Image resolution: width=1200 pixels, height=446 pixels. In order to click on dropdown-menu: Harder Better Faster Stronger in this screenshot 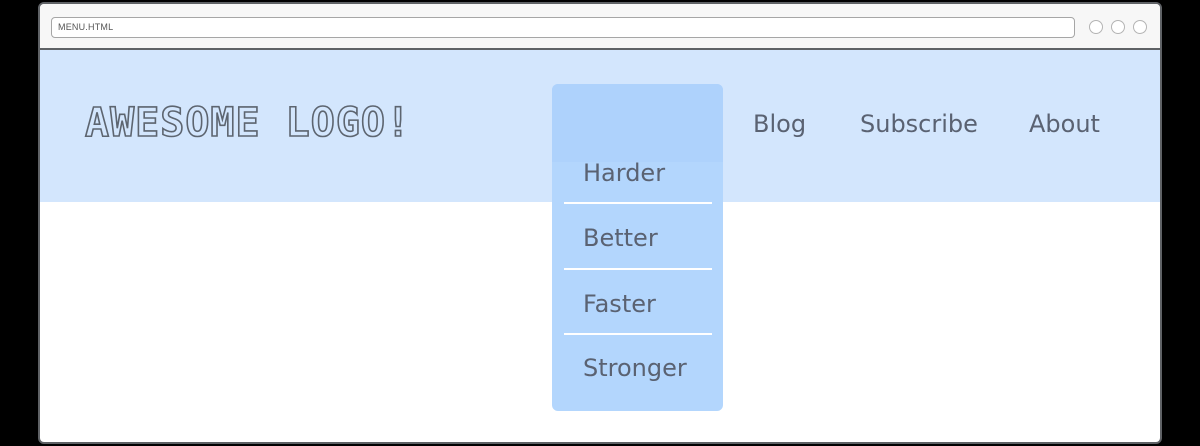, I will do `click(637, 247)`.